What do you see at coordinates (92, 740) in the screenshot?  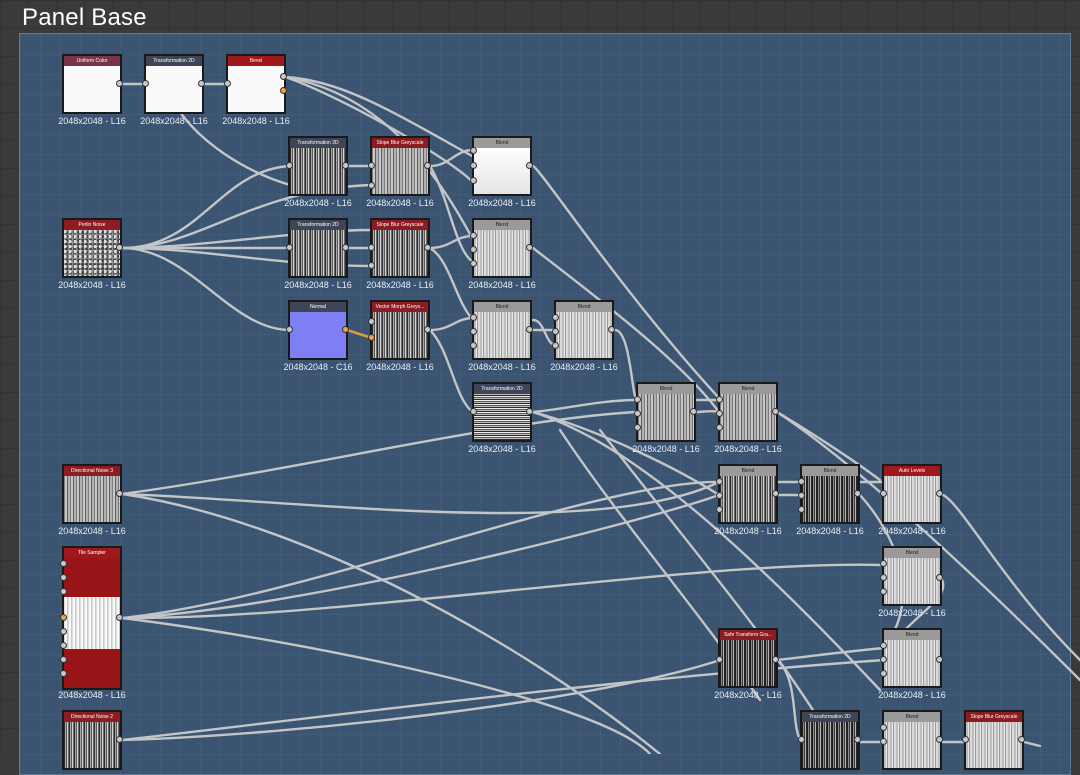 I see `node-directional-noise-2: Directional Noise 2` at bounding box center [92, 740].